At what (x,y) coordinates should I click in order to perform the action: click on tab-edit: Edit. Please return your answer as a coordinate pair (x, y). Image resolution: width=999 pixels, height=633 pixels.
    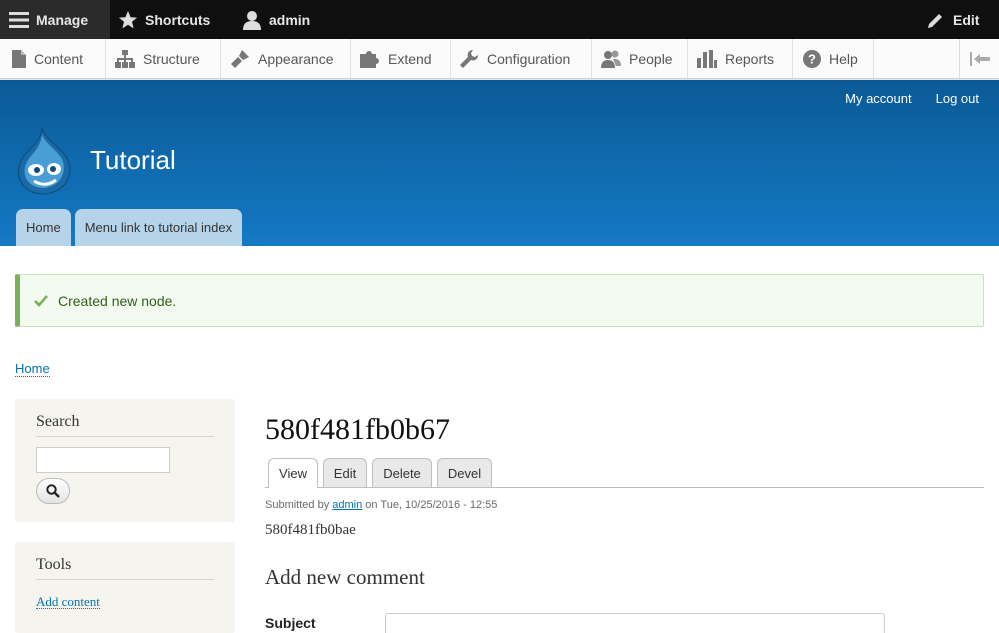
    Looking at the image, I should click on (345, 472).